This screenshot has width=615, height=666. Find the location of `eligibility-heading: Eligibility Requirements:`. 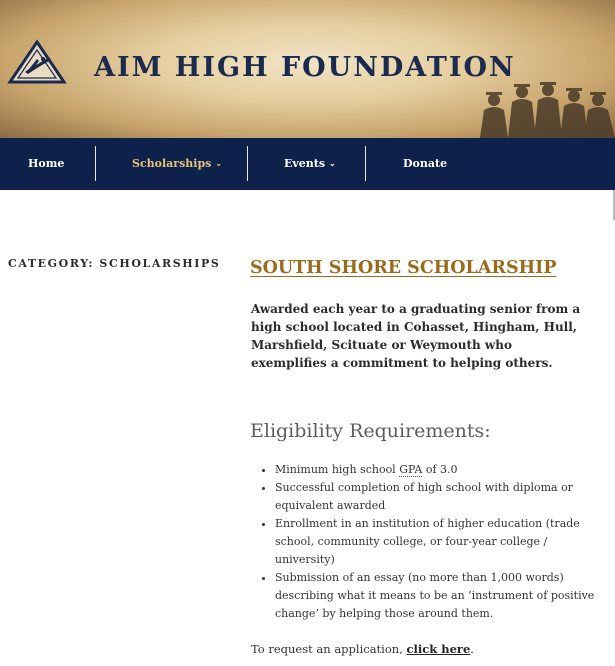

eligibility-heading: Eligibility Requirements: is located at coordinates (370, 431).